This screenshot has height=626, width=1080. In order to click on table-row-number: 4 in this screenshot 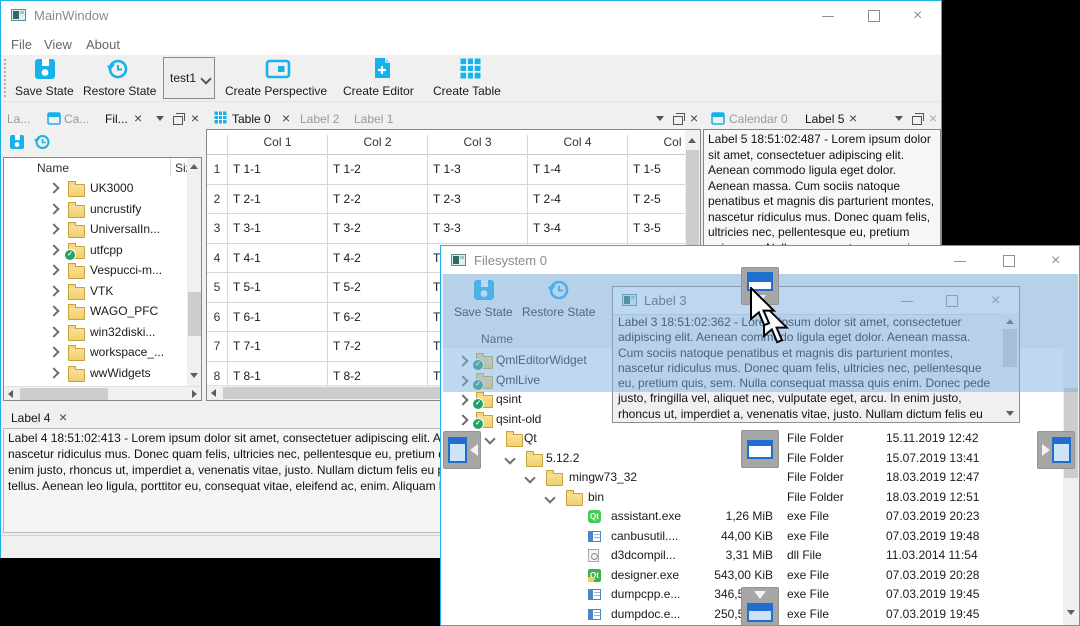, I will do `click(217, 258)`.